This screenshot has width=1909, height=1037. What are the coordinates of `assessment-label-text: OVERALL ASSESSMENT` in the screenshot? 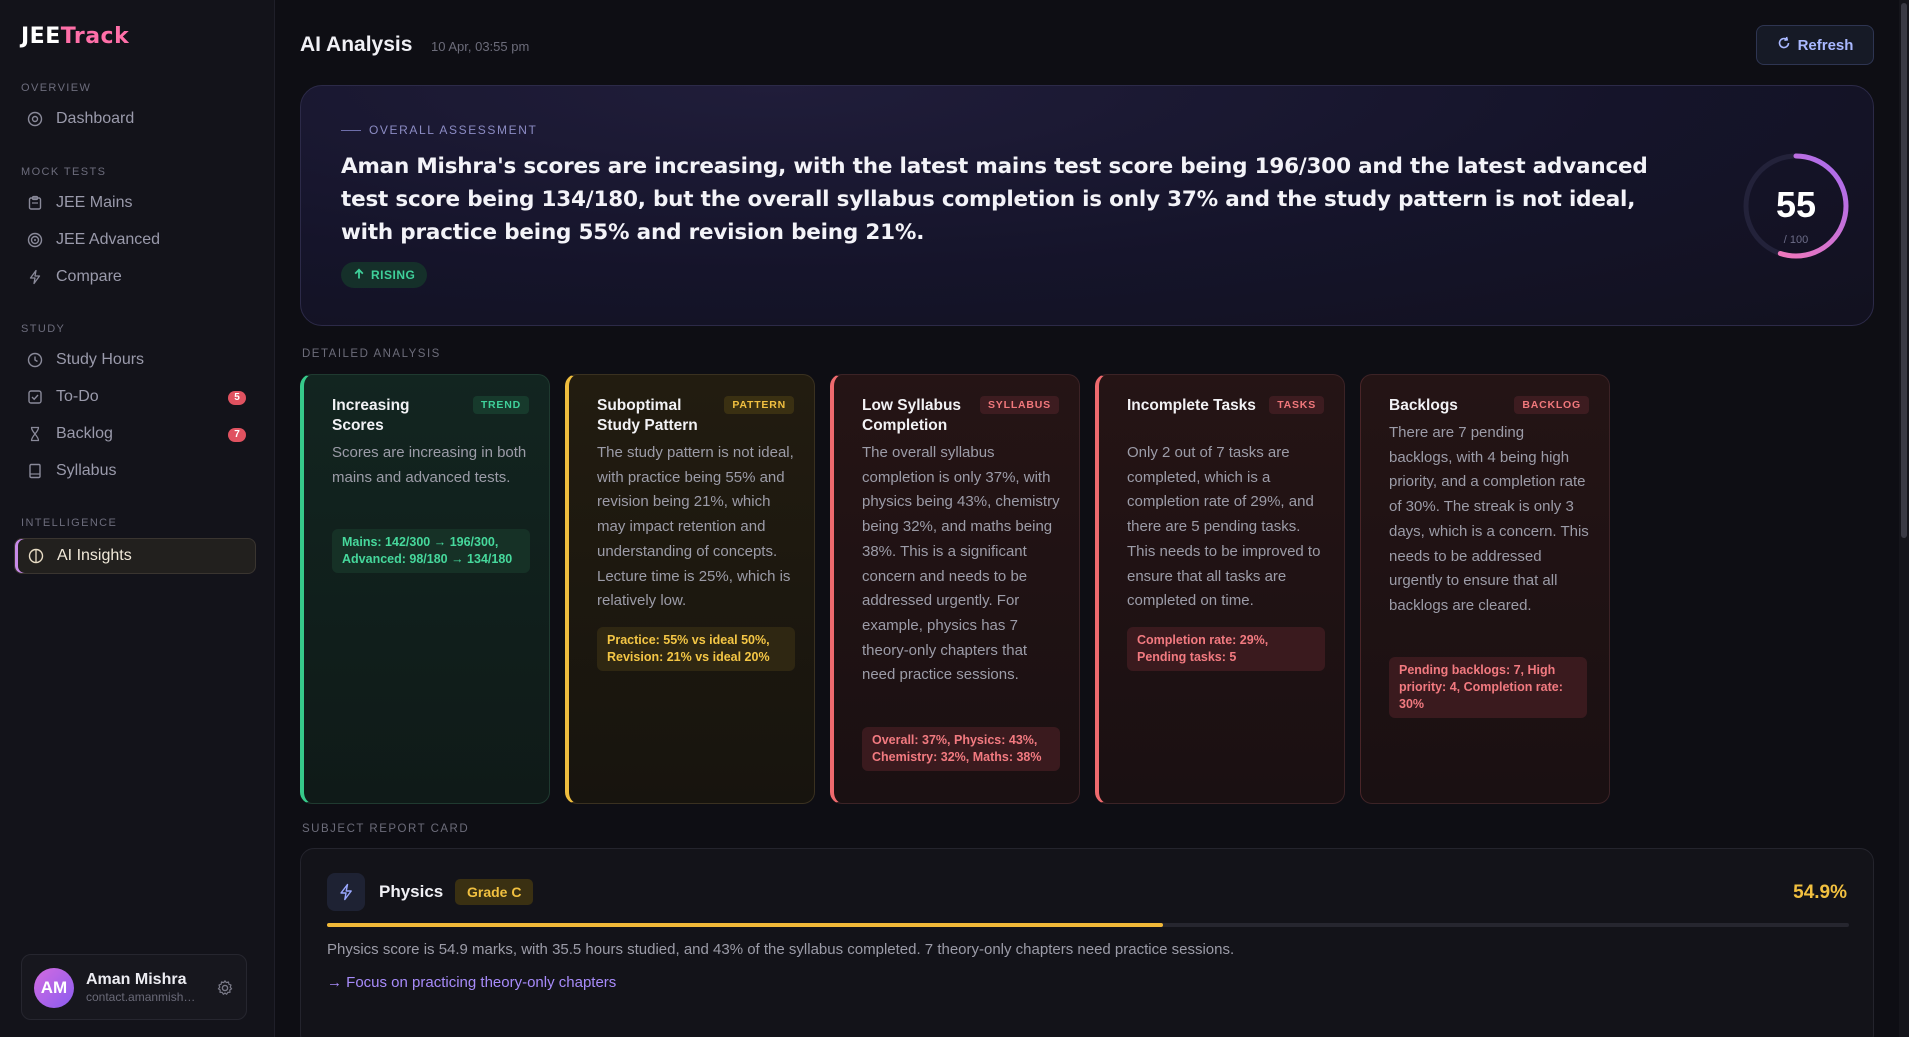 It's located at (453, 130).